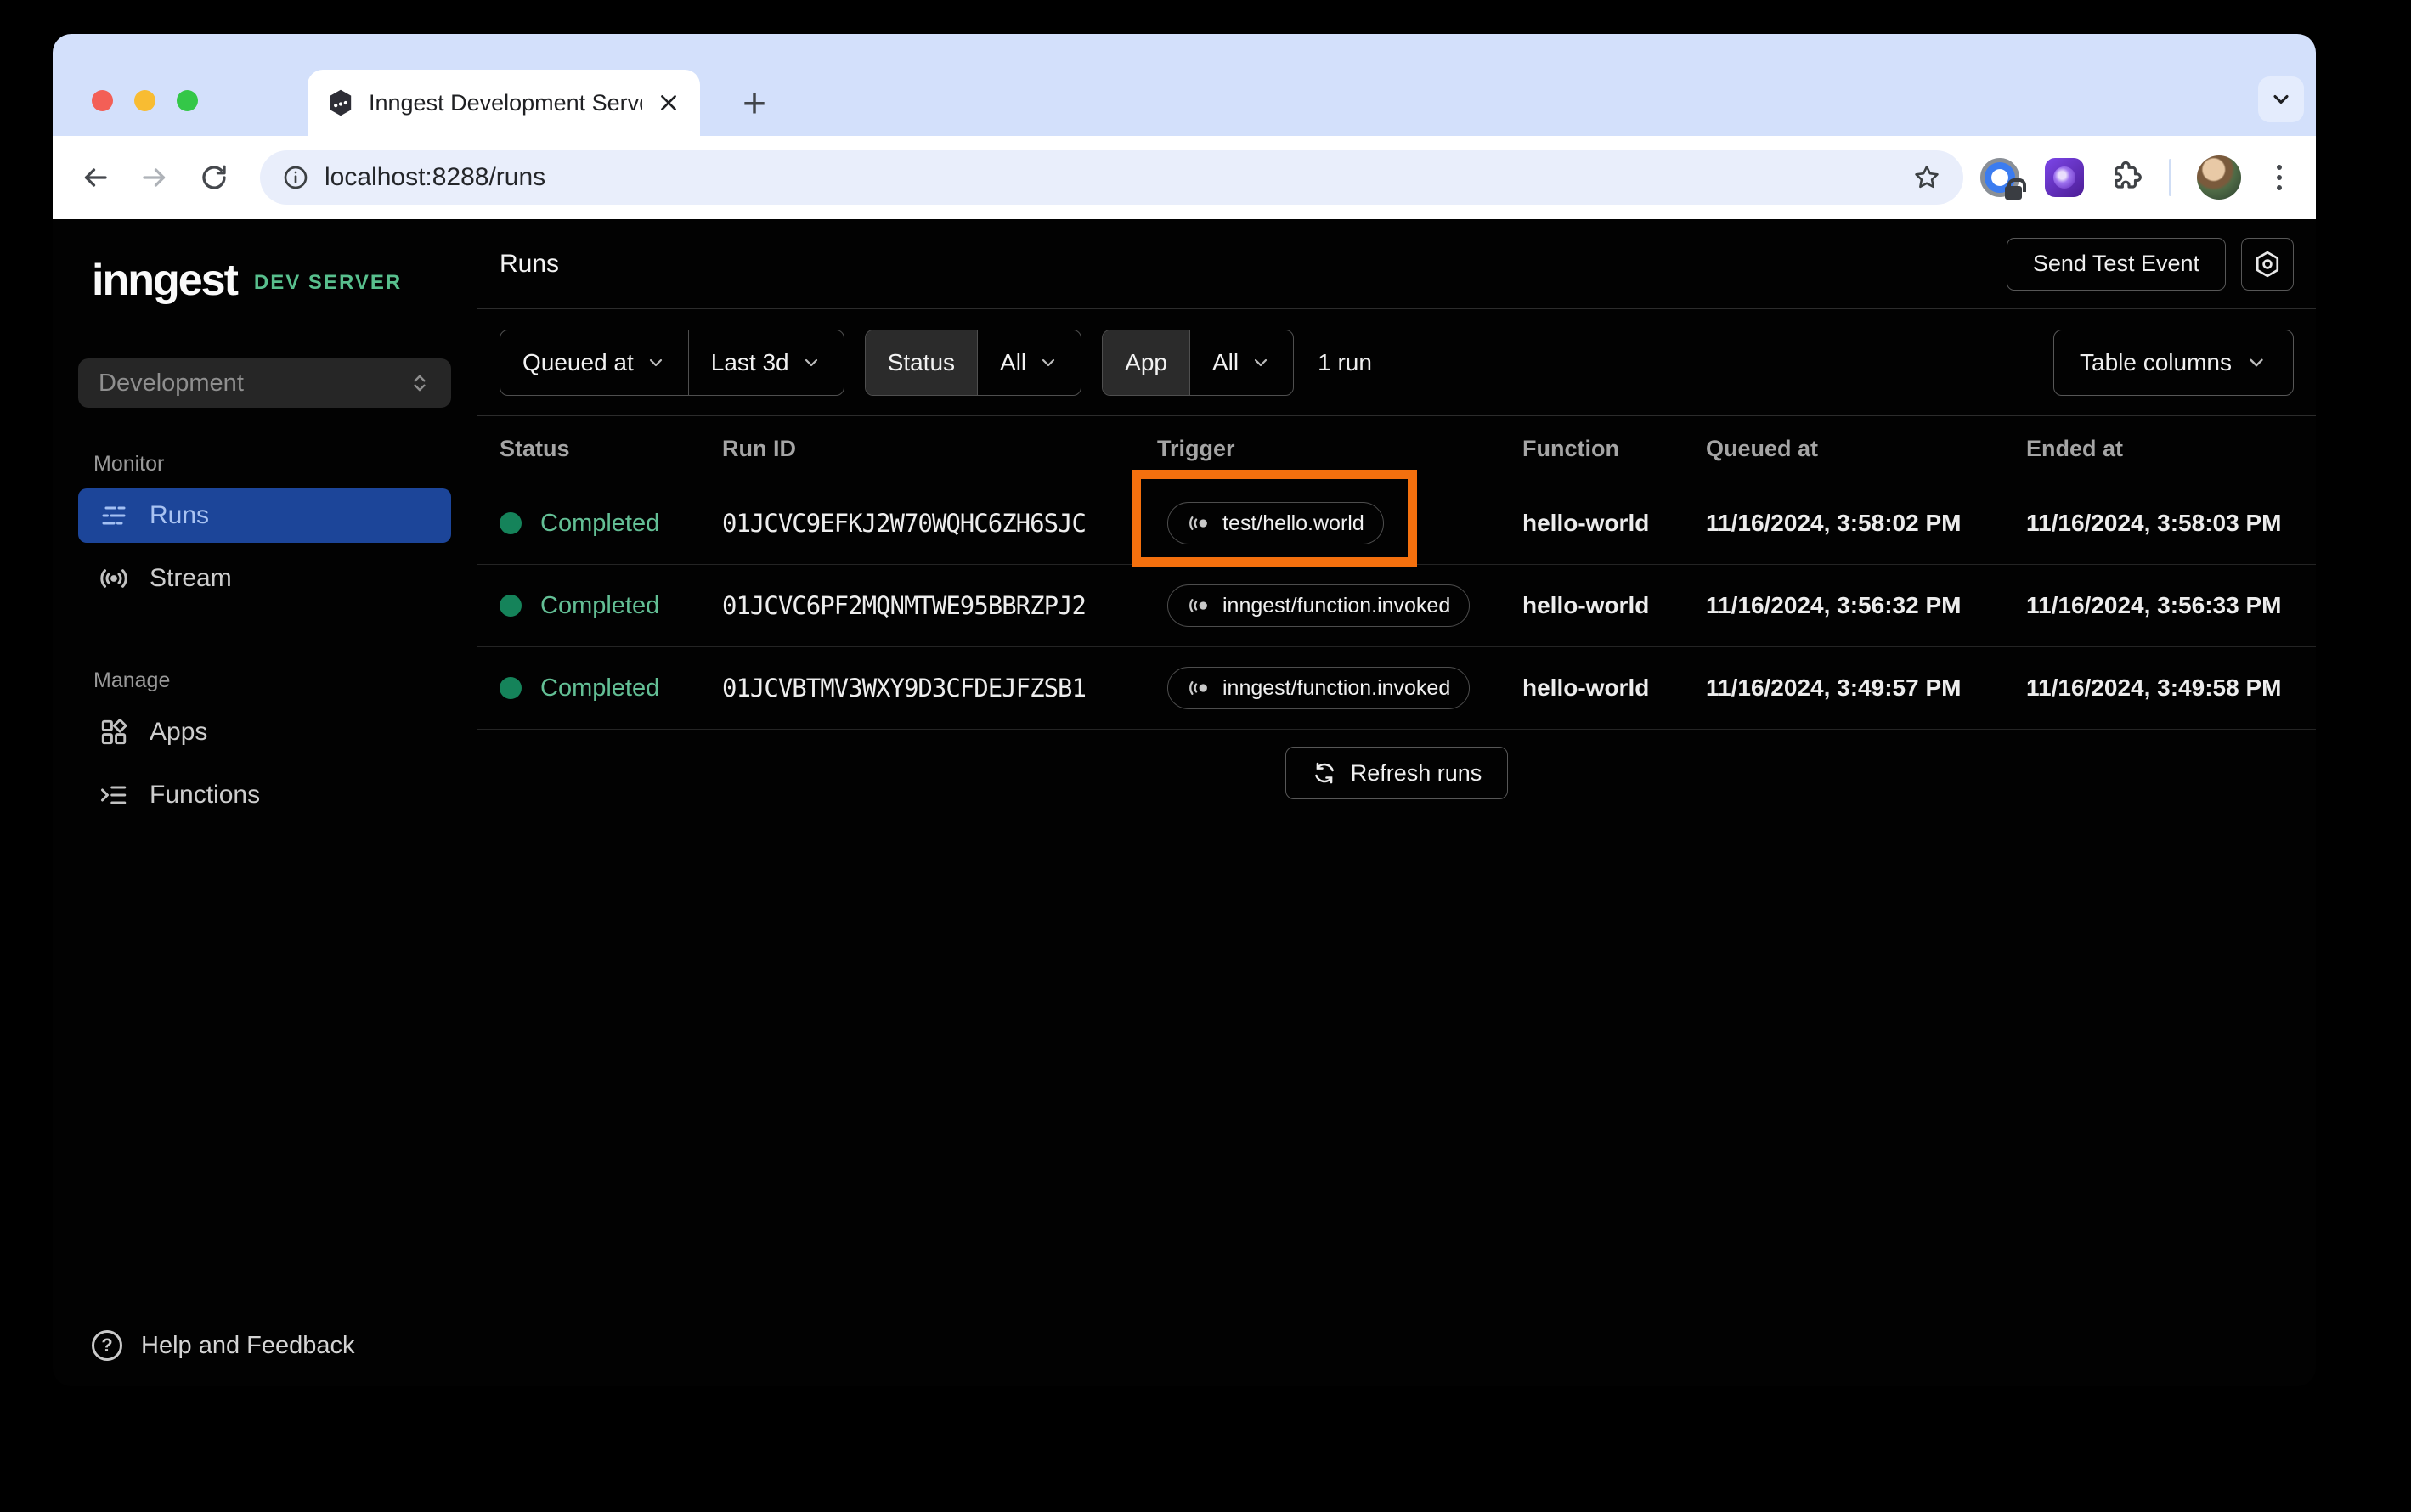  Describe the element at coordinates (1834, 523) in the screenshot. I see `queued-at: 11/16/2024, 3:58:02 PM` at that location.